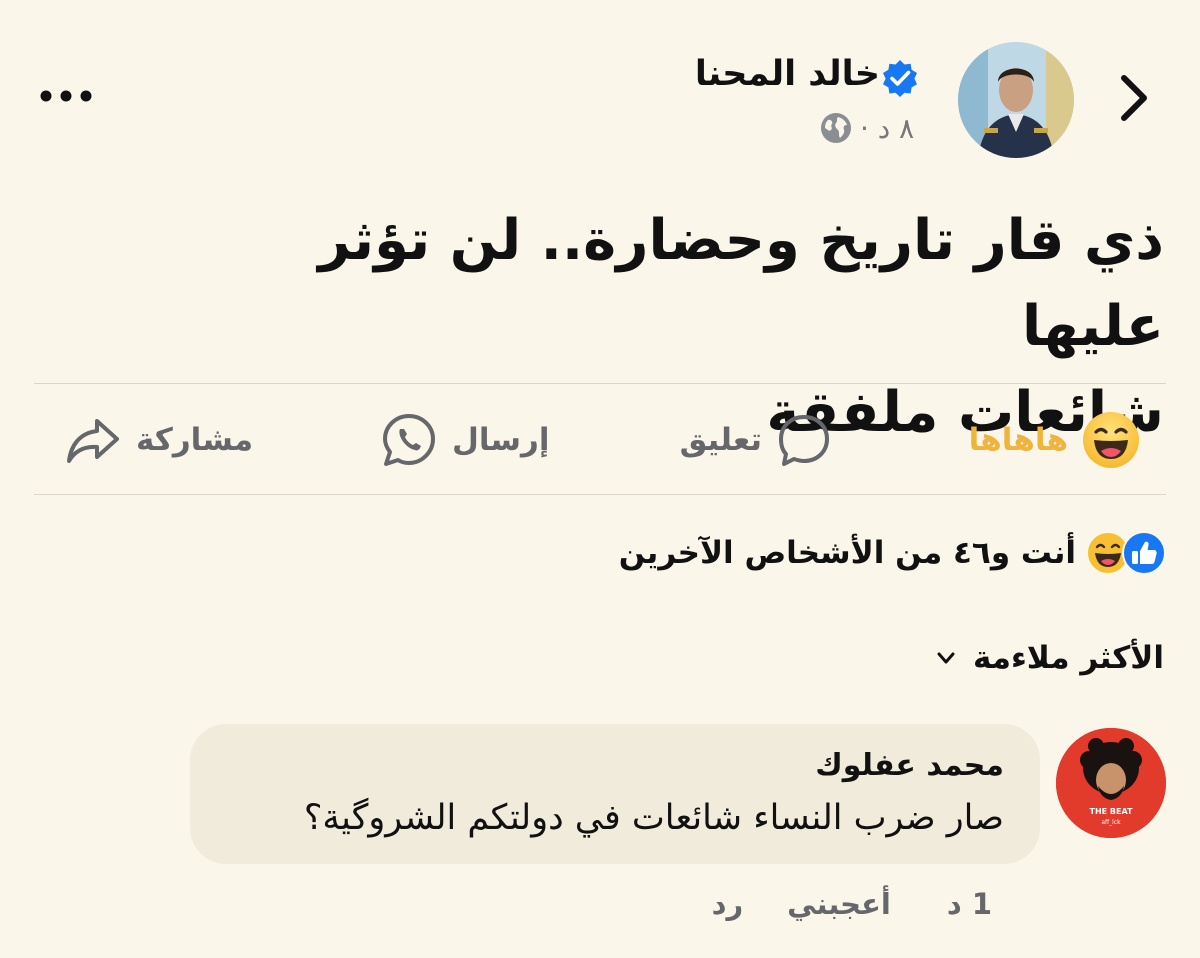 Image resolution: width=1200 pixels, height=958 pixels. What do you see at coordinates (600, 383) in the screenshot?
I see `divider-top` at bounding box center [600, 383].